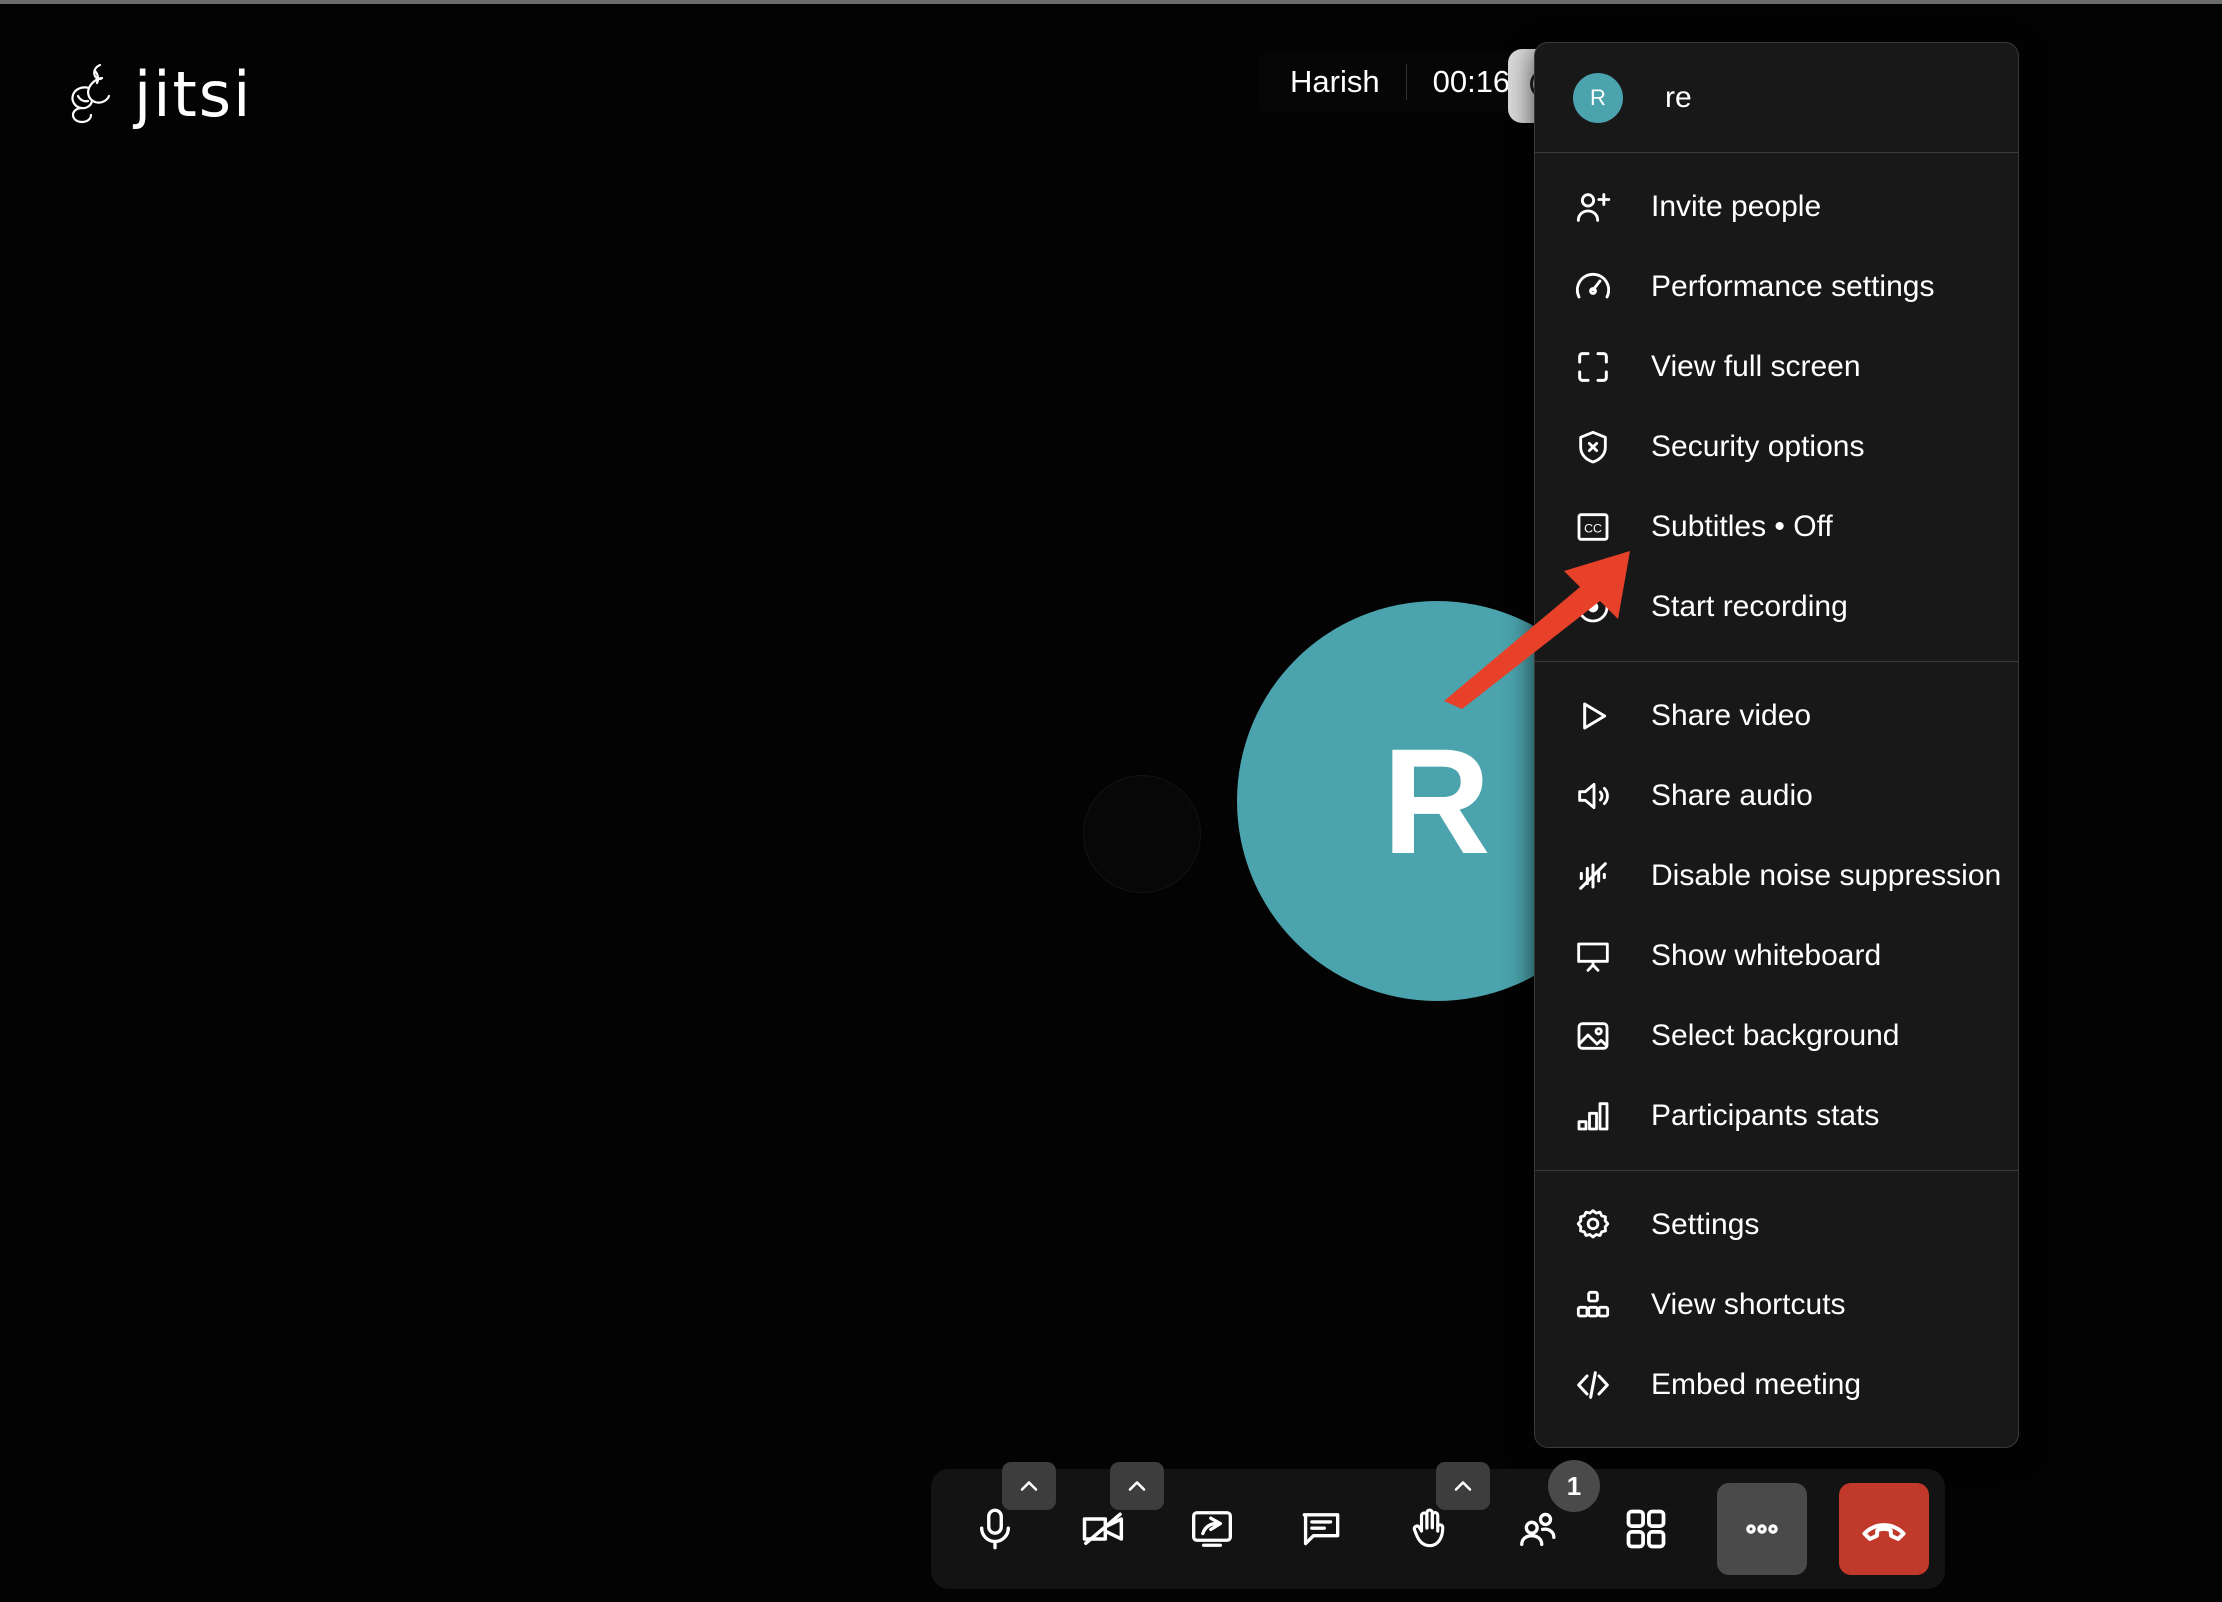 This screenshot has width=2222, height=1602. I want to click on menu-item-label: Start recording, so click(1749, 606).